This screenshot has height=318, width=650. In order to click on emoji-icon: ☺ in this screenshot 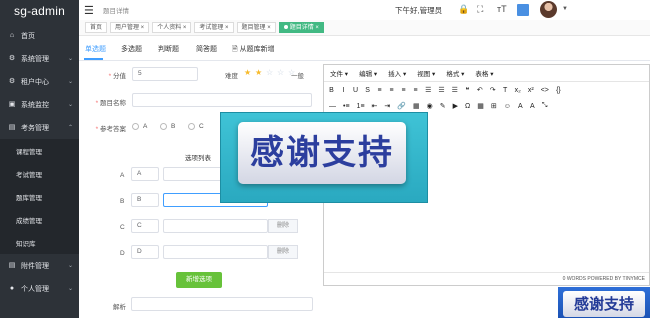, I will do `click(507, 106)`.